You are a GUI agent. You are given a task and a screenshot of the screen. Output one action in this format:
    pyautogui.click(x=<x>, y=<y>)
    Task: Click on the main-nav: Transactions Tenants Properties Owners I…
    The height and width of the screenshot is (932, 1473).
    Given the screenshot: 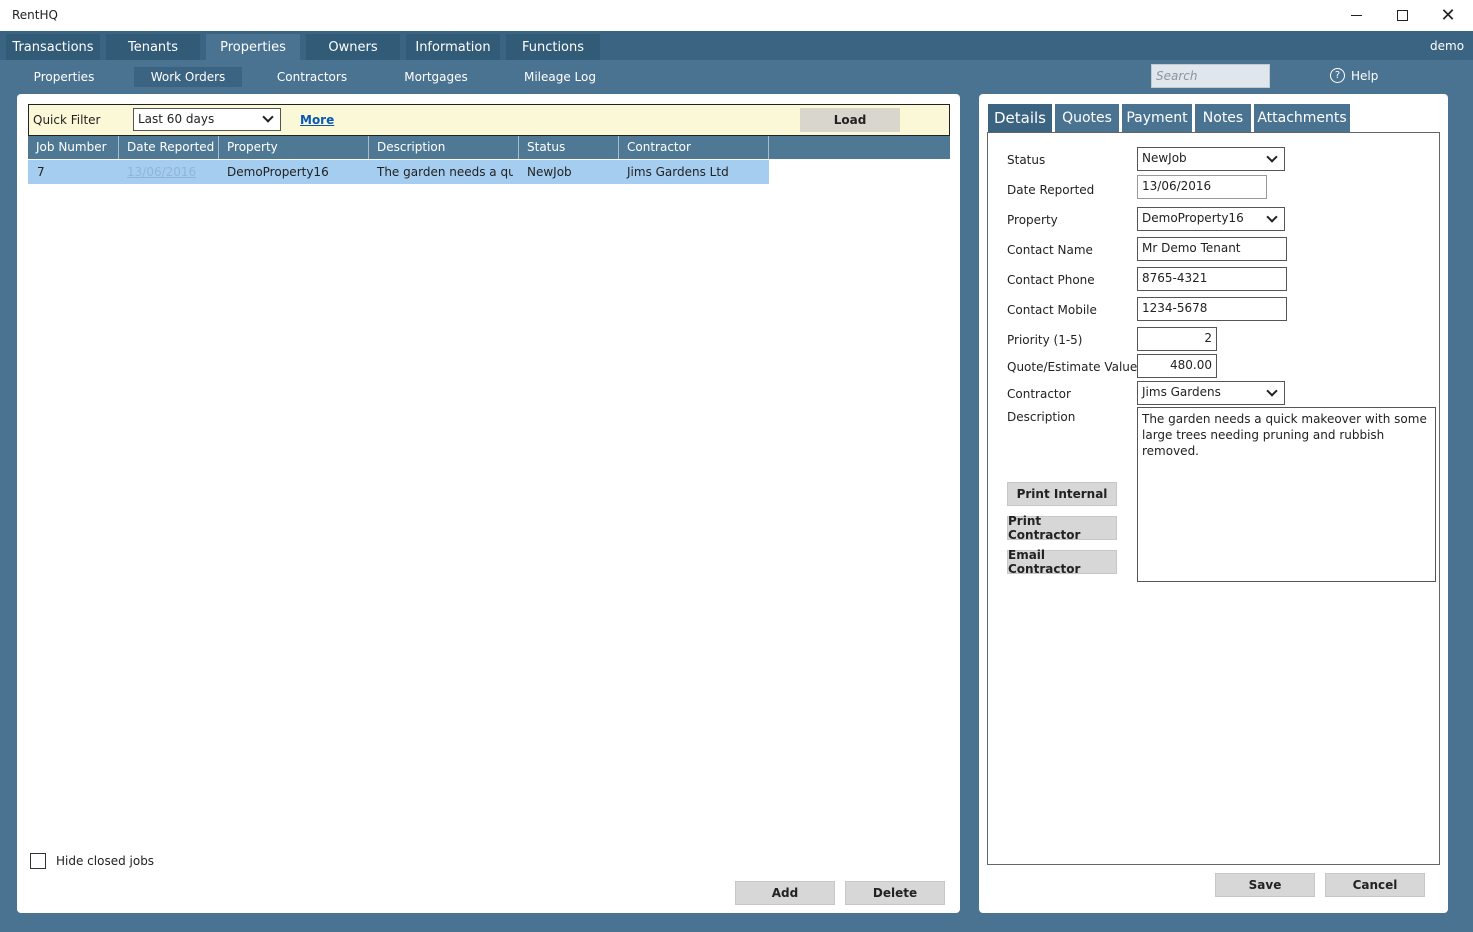 What is the action you would take?
    pyautogui.click(x=736, y=45)
    